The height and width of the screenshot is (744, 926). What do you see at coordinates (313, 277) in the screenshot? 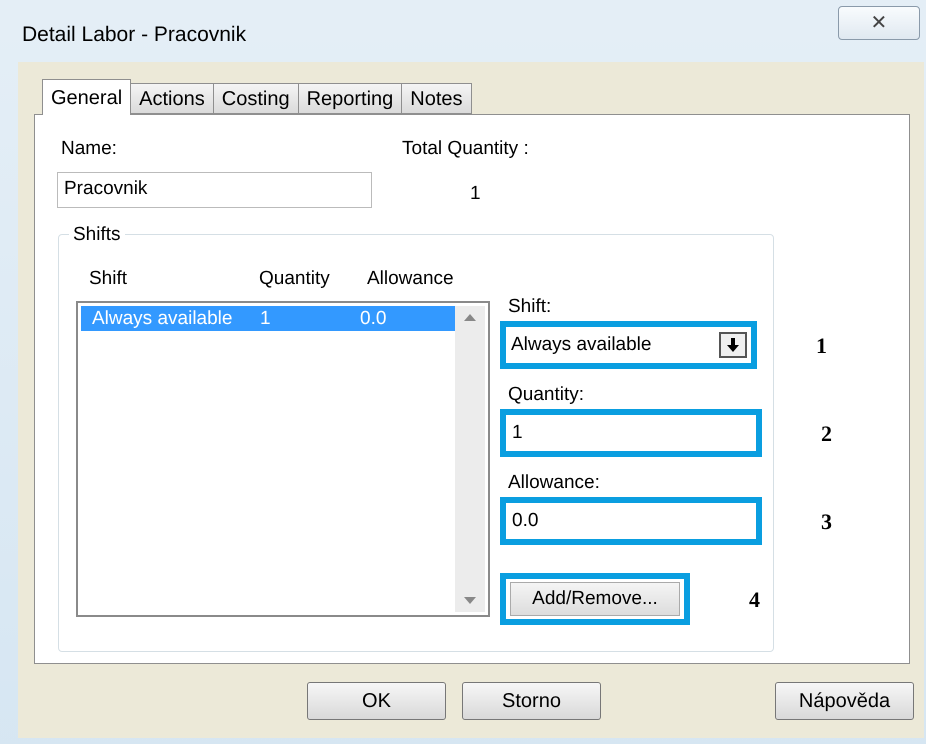
I see `column-header: Quantity` at bounding box center [313, 277].